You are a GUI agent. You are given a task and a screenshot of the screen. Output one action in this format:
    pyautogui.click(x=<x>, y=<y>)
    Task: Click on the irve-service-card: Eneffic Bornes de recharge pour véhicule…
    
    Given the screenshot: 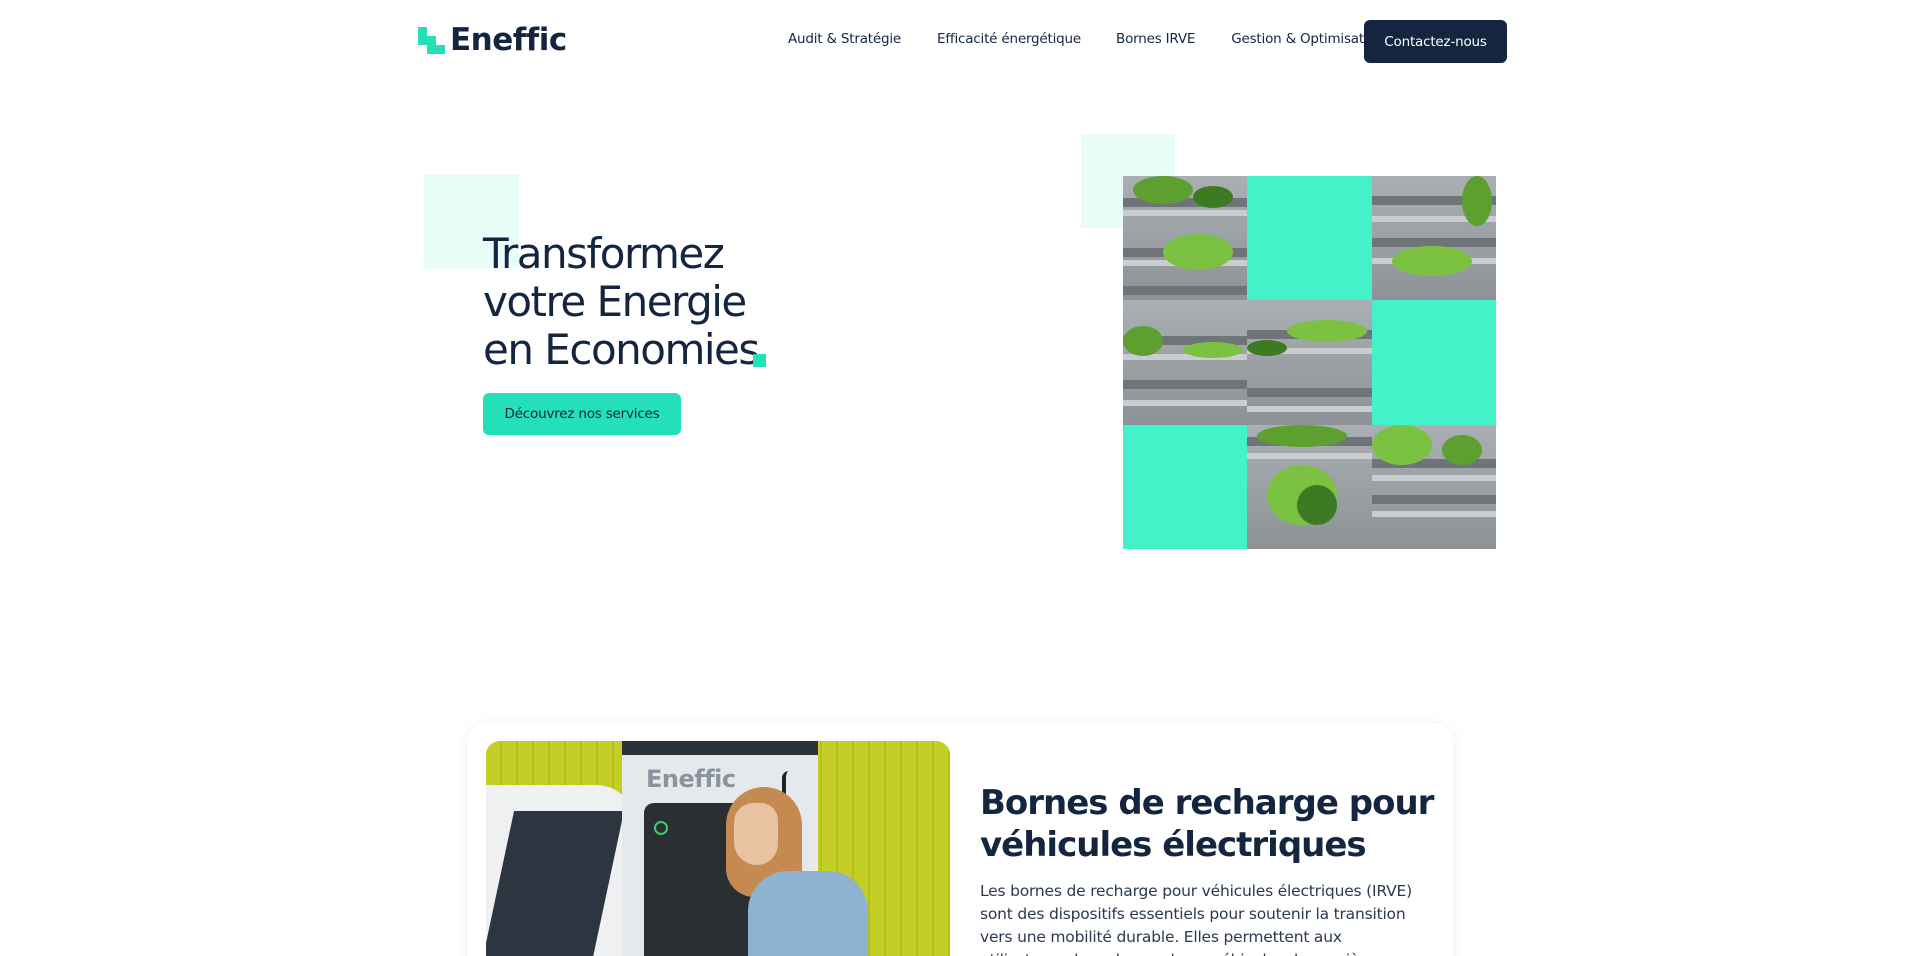 What is the action you would take?
    pyautogui.click(x=960, y=840)
    